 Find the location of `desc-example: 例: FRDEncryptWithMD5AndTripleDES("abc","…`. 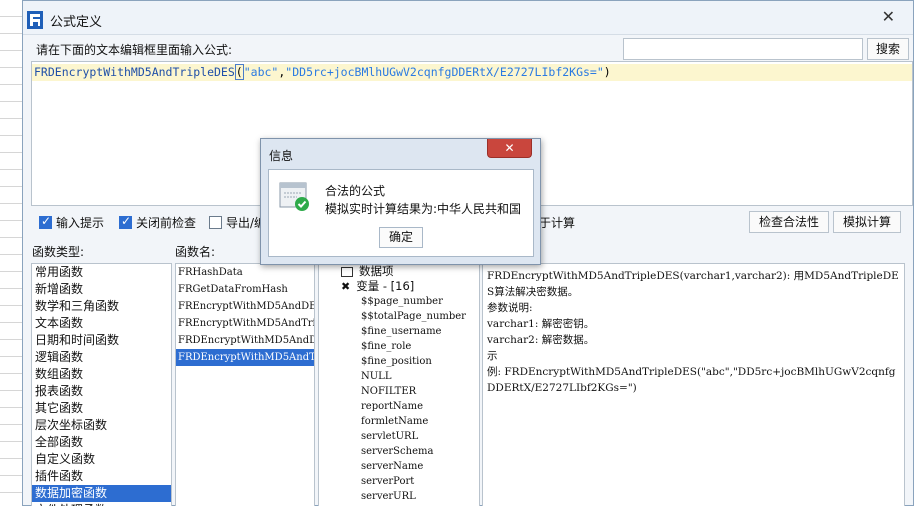

desc-example: 例: FRDEncryptWithMD5AndTripleDES("abc","… is located at coordinates (691, 380).